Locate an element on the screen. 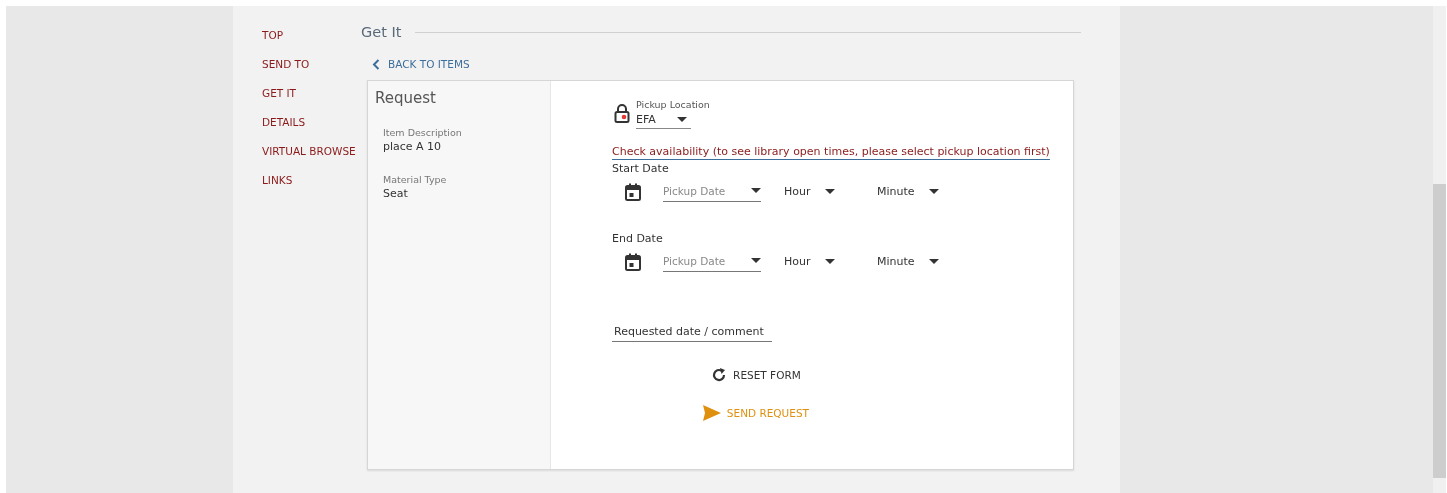 This screenshot has width=1447, height=493. refresh-icon is located at coordinates (719, 375).